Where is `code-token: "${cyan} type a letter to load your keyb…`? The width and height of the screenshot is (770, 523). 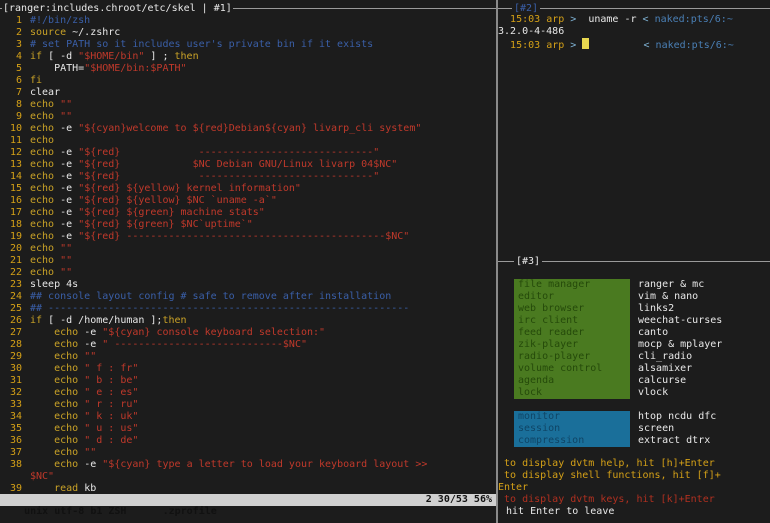
code-token: "${cyan} type a letter to load your keyb… is located at coordinates (265, 464).